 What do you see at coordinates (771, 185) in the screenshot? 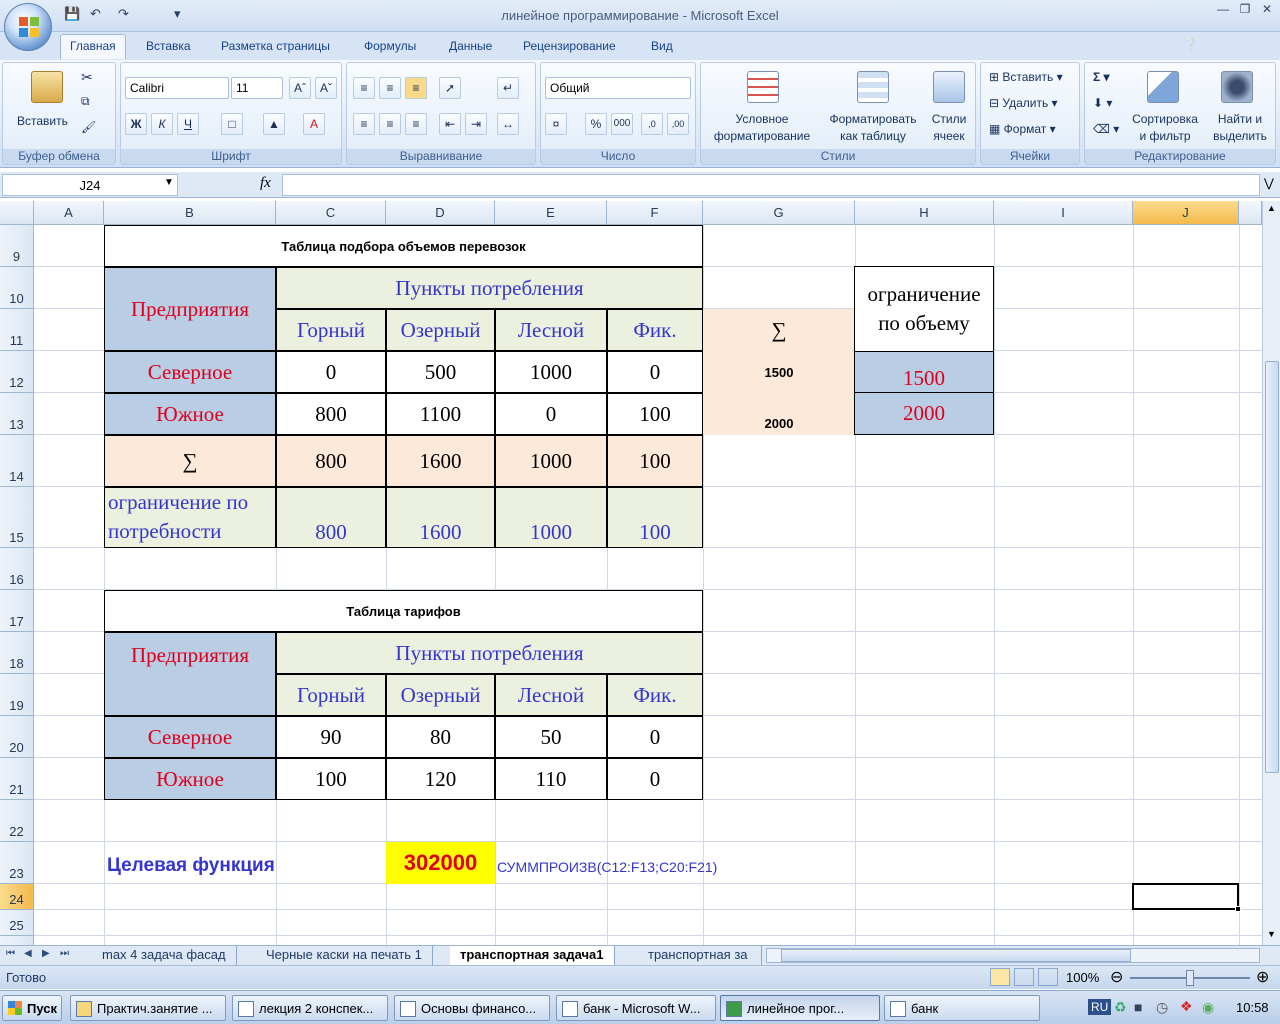
I see `formula-input` at bounding box center [771, 185].